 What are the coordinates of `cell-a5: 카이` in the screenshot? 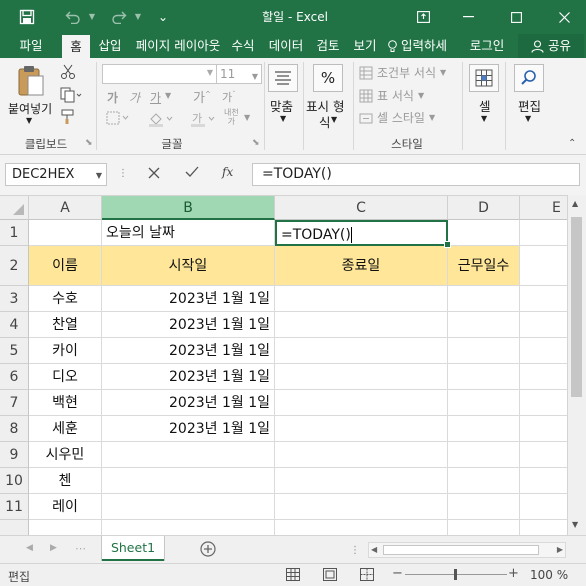 It's located at (65, 351).